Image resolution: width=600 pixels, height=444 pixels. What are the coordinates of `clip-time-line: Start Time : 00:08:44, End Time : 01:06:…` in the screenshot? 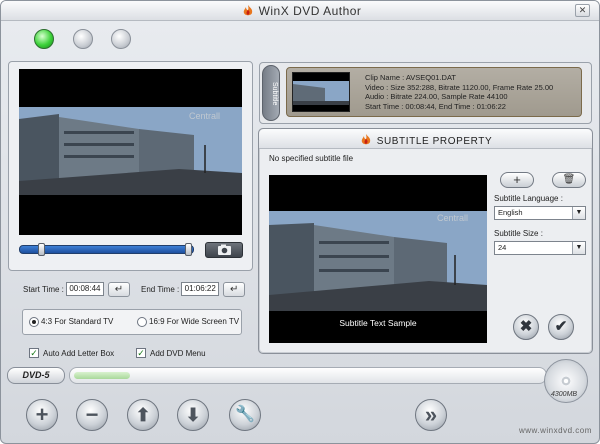 It's located at (435, 106).